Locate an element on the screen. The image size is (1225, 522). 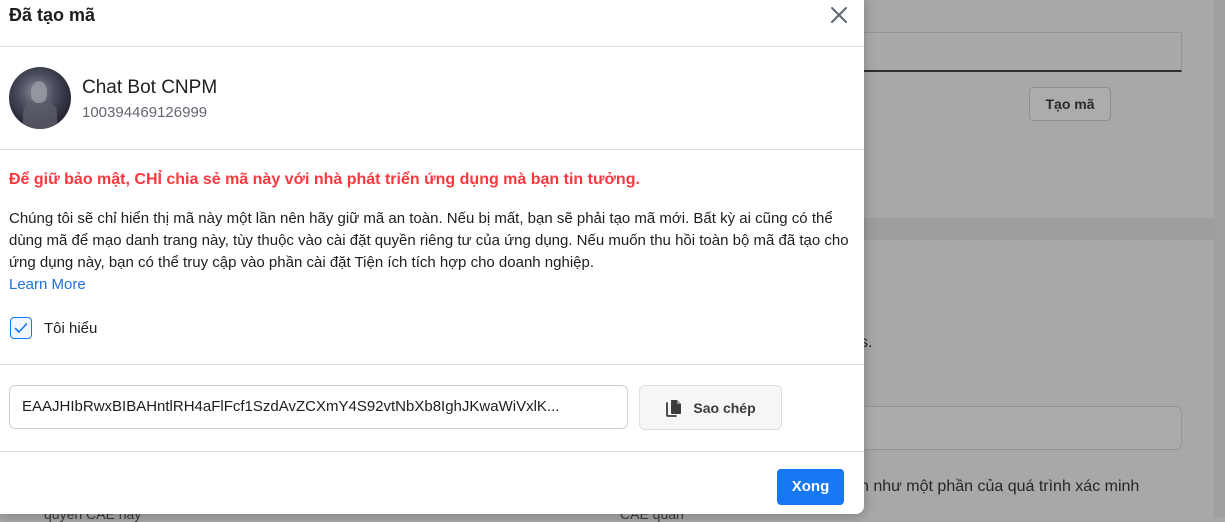
checkmark-icon is located at coordinates (21, 328).